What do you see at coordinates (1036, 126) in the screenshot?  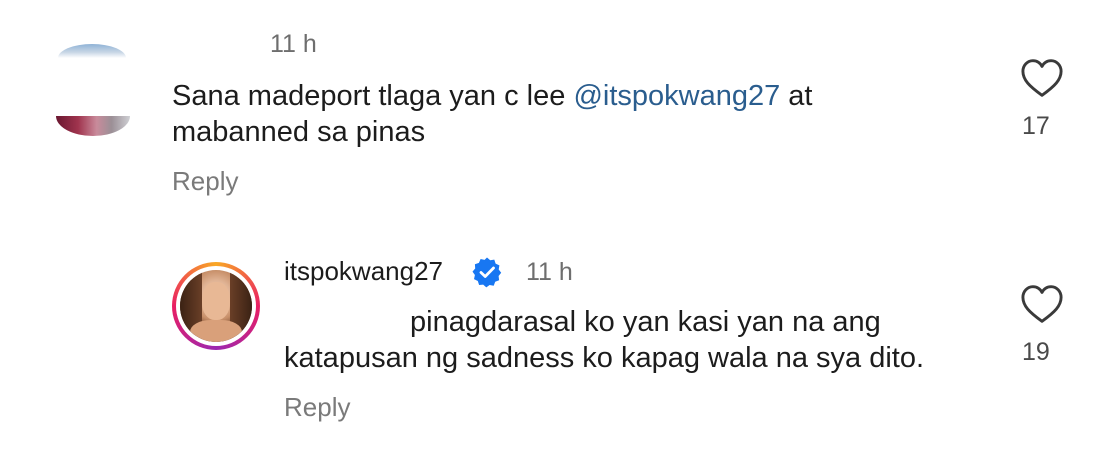 I see `like-count: 17` at bounding box center [1036, 126].